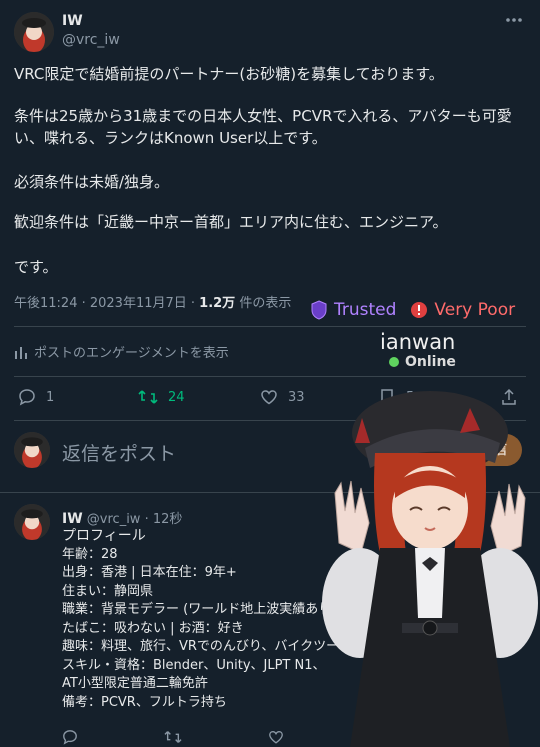 The height and width of the screenshot is (747, 540). I want to click on view-engagement-link: ポストのエンゲージメントを表示, so click(121, 351).